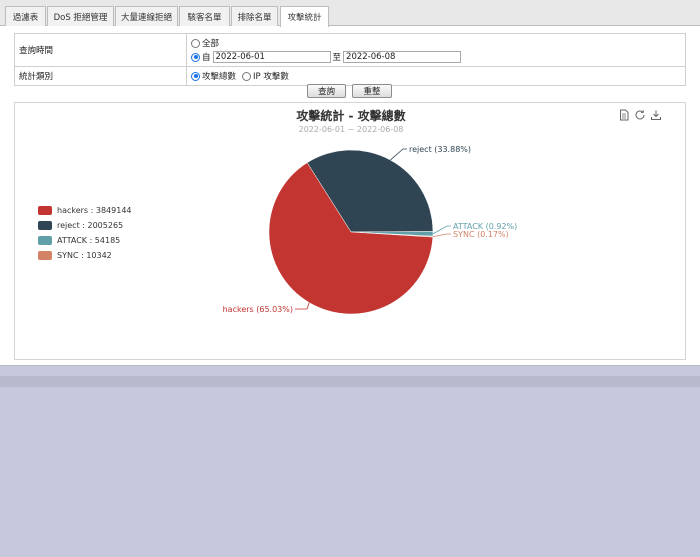  Describe the element at coordinates (398, 154) in the screenshot. I see `leader-line-reject` at that location.